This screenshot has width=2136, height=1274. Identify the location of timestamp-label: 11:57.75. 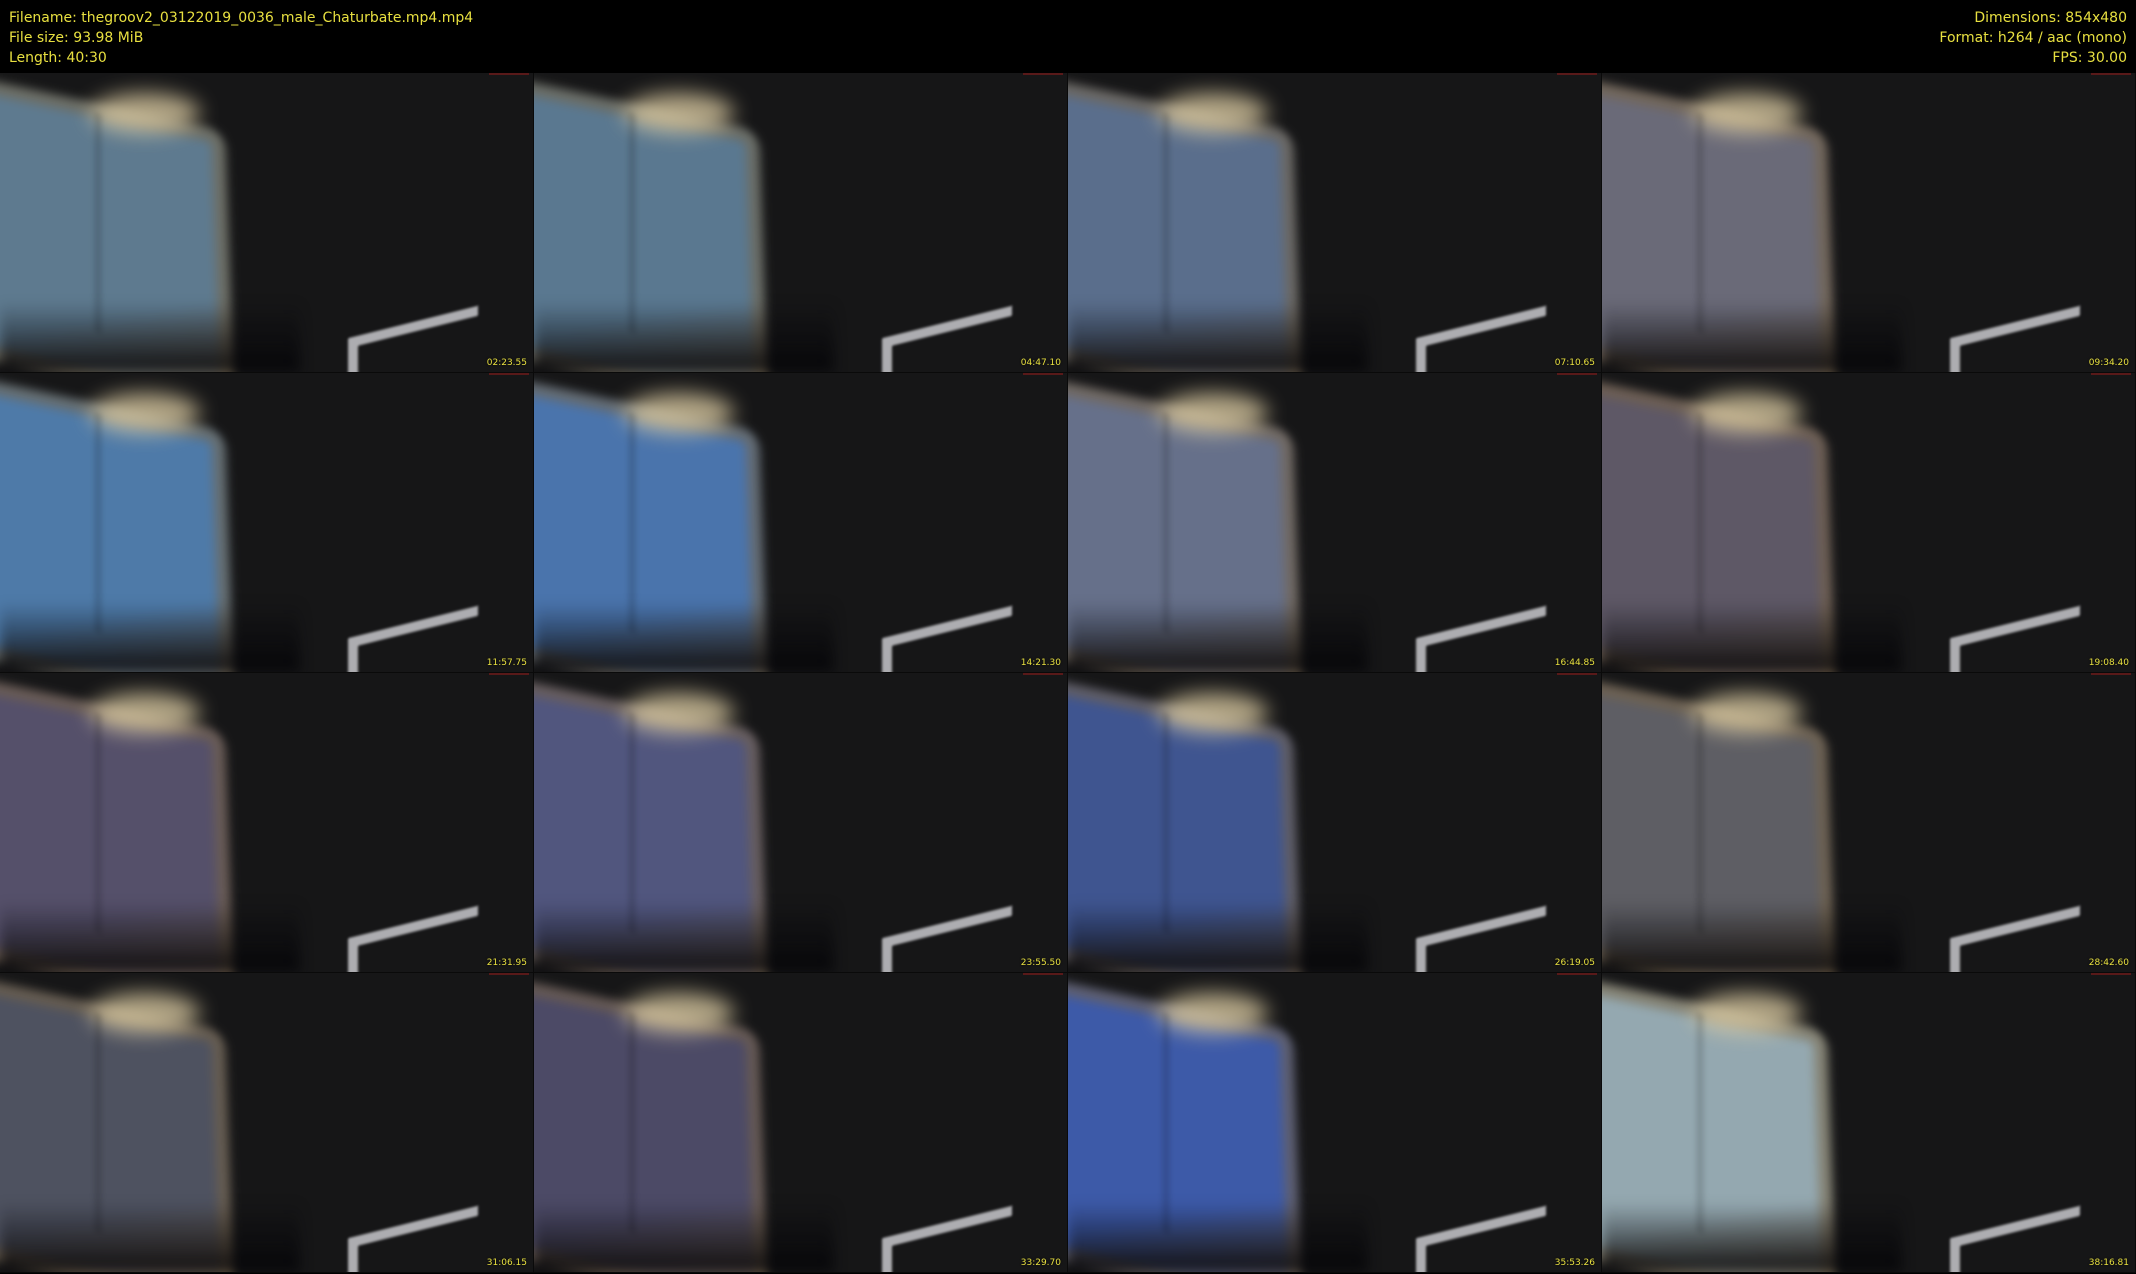
(506, 663).